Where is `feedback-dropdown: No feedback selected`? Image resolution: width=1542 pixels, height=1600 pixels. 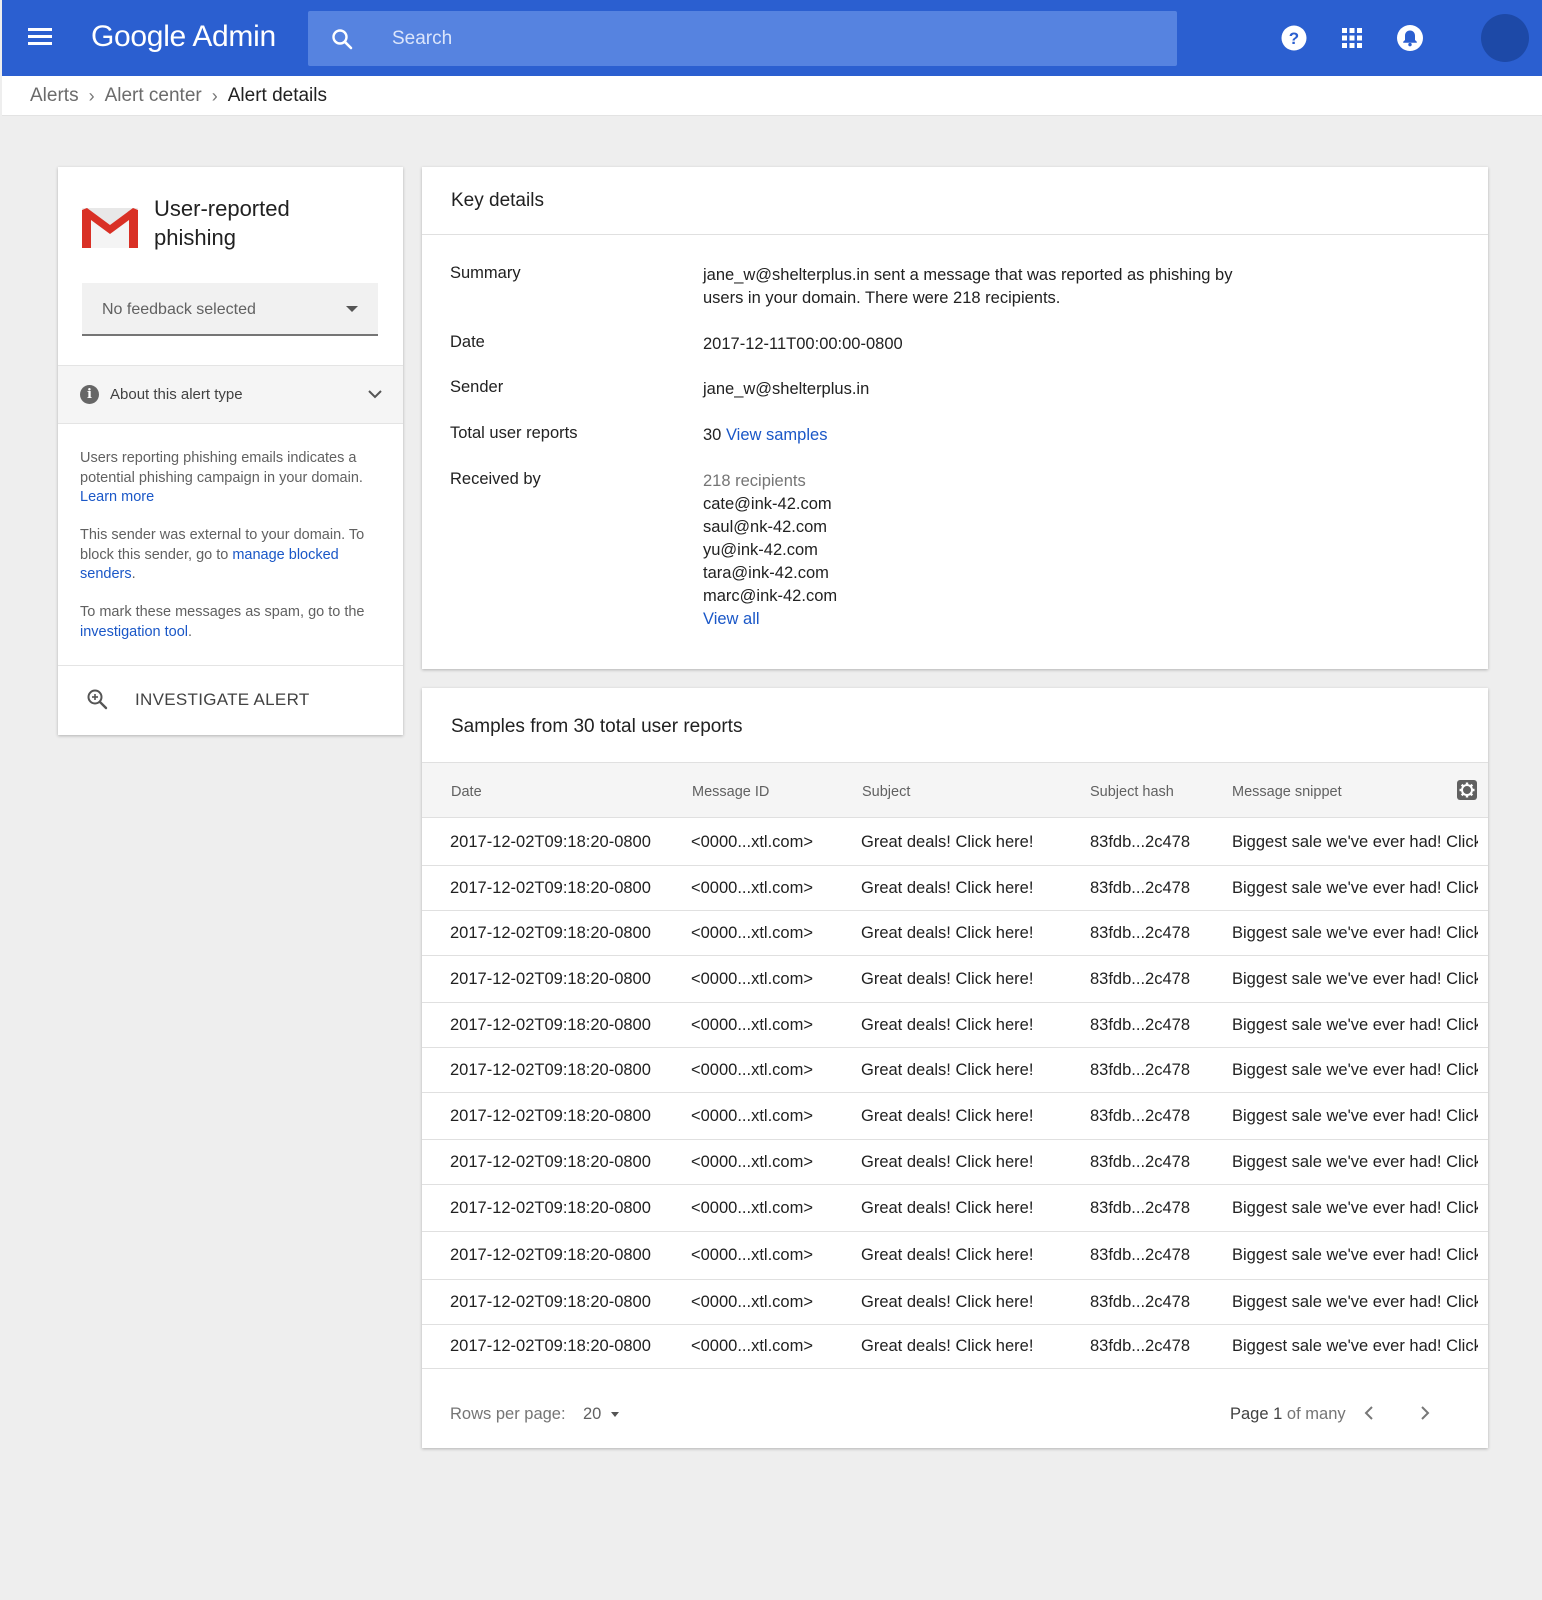 feedback-dropdown: No feedback selected is located at coordinates (230, 309).